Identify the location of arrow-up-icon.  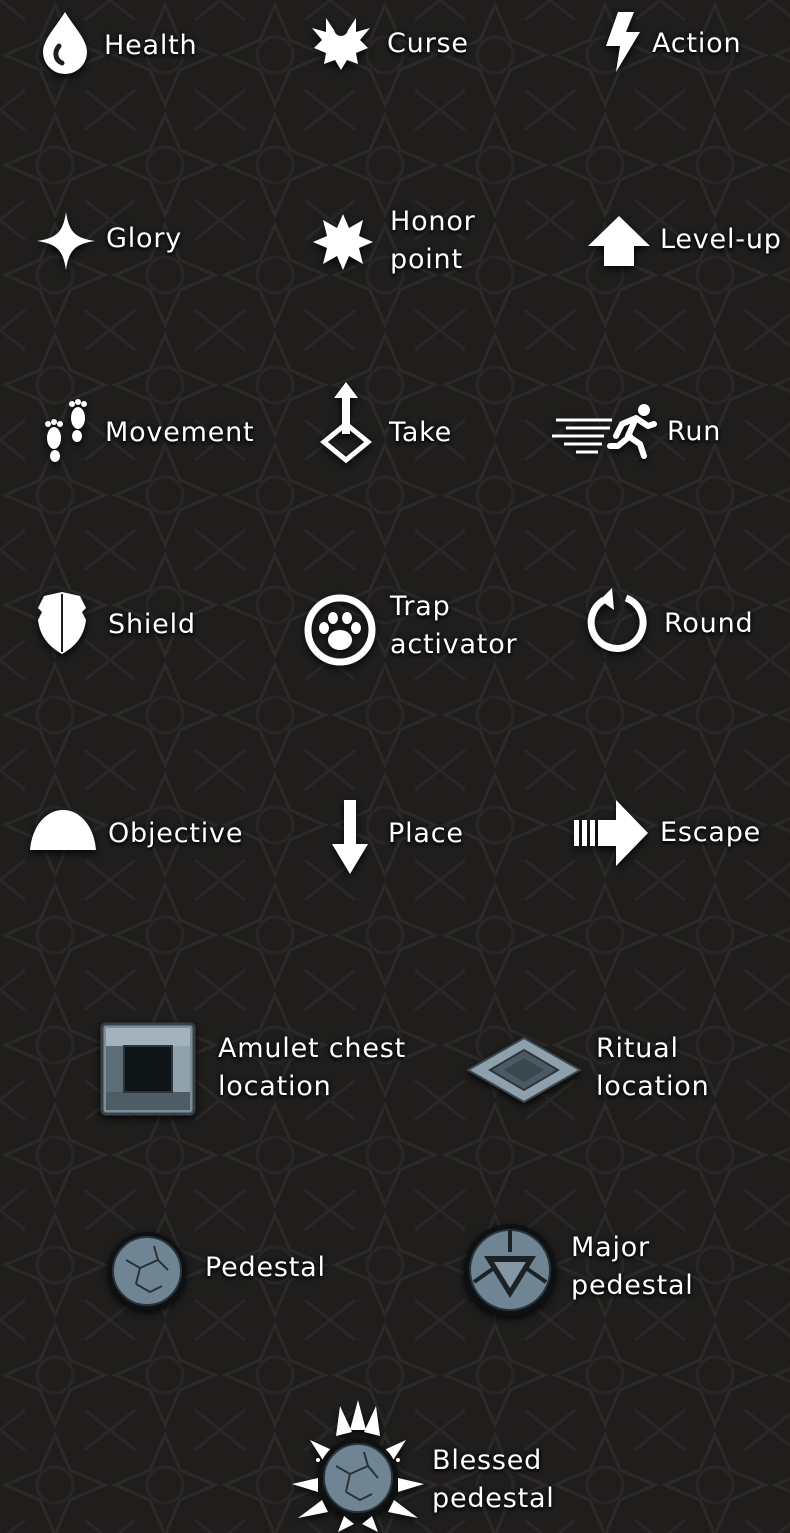
(619, 241).